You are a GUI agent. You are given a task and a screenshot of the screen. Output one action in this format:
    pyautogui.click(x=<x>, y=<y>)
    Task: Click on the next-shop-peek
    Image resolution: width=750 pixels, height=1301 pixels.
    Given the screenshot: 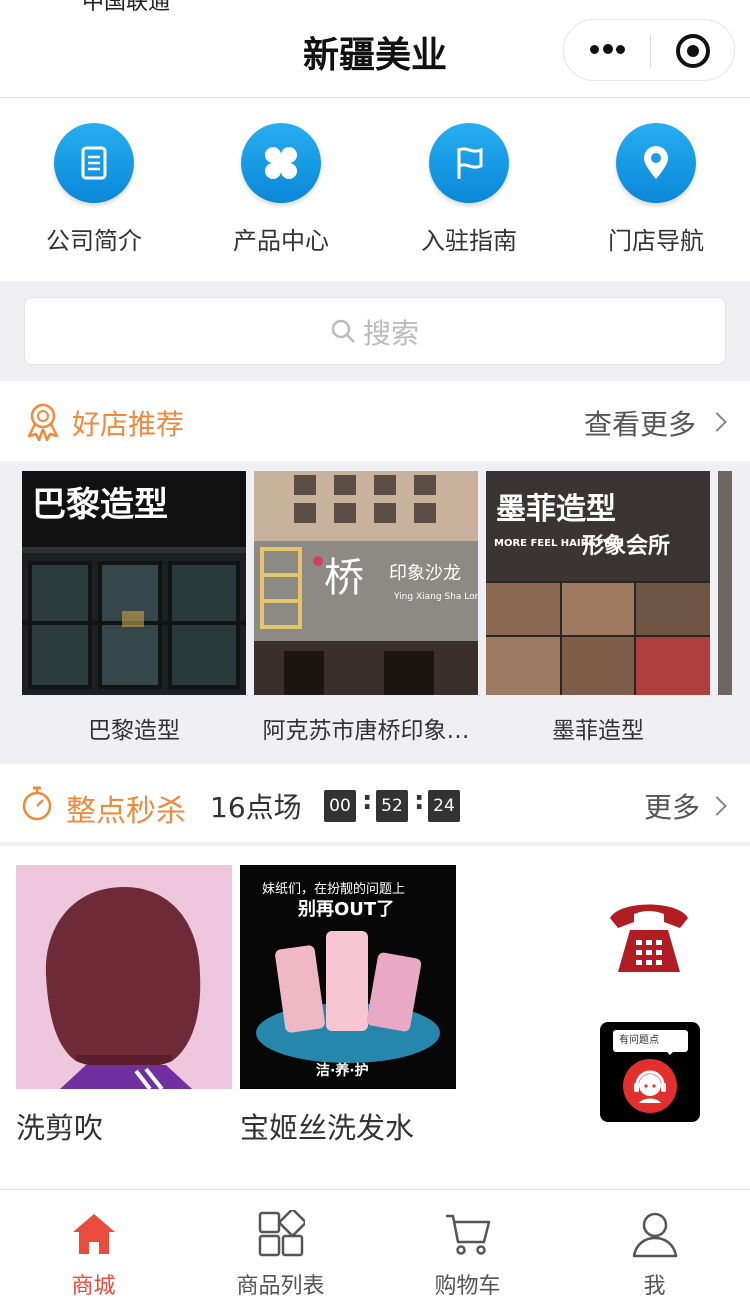 What is the action you would take?
    pyautogui.click(x=725, y=583)
    